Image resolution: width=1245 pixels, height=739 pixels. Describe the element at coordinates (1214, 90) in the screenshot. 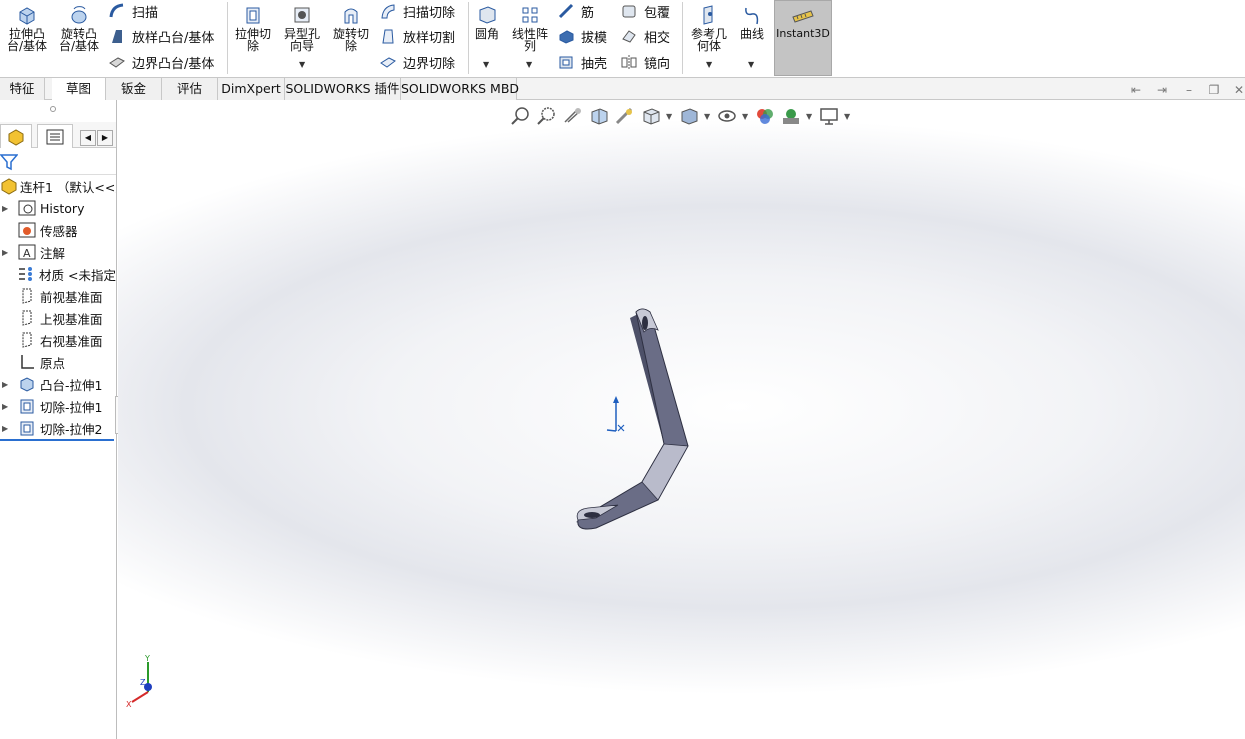

I see `restore-icon: ❐` at that location.